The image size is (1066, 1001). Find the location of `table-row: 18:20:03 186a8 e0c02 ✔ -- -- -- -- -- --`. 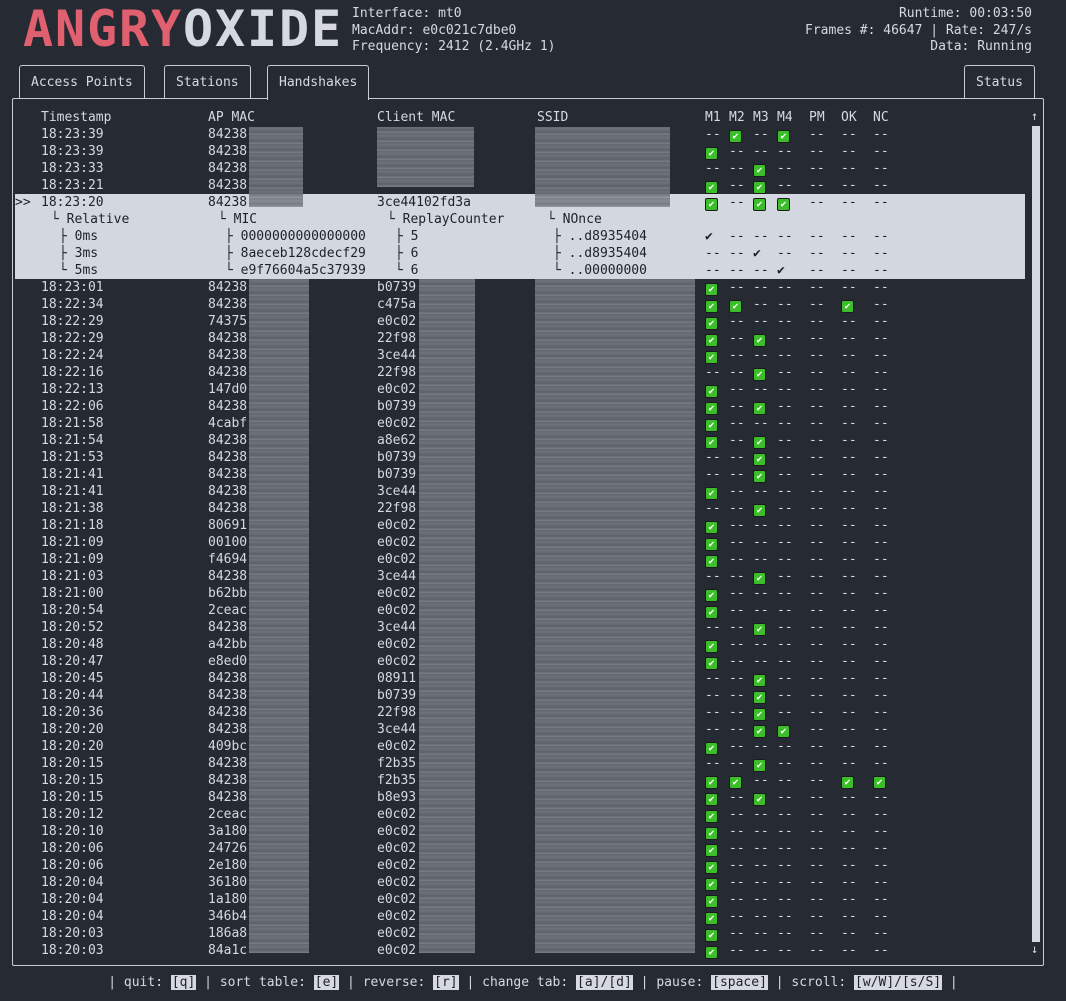

table-row: 18:20:03 186a8 e0c02 ✔ -- -- -- -- -- -- is located at coordinates (520, 933).